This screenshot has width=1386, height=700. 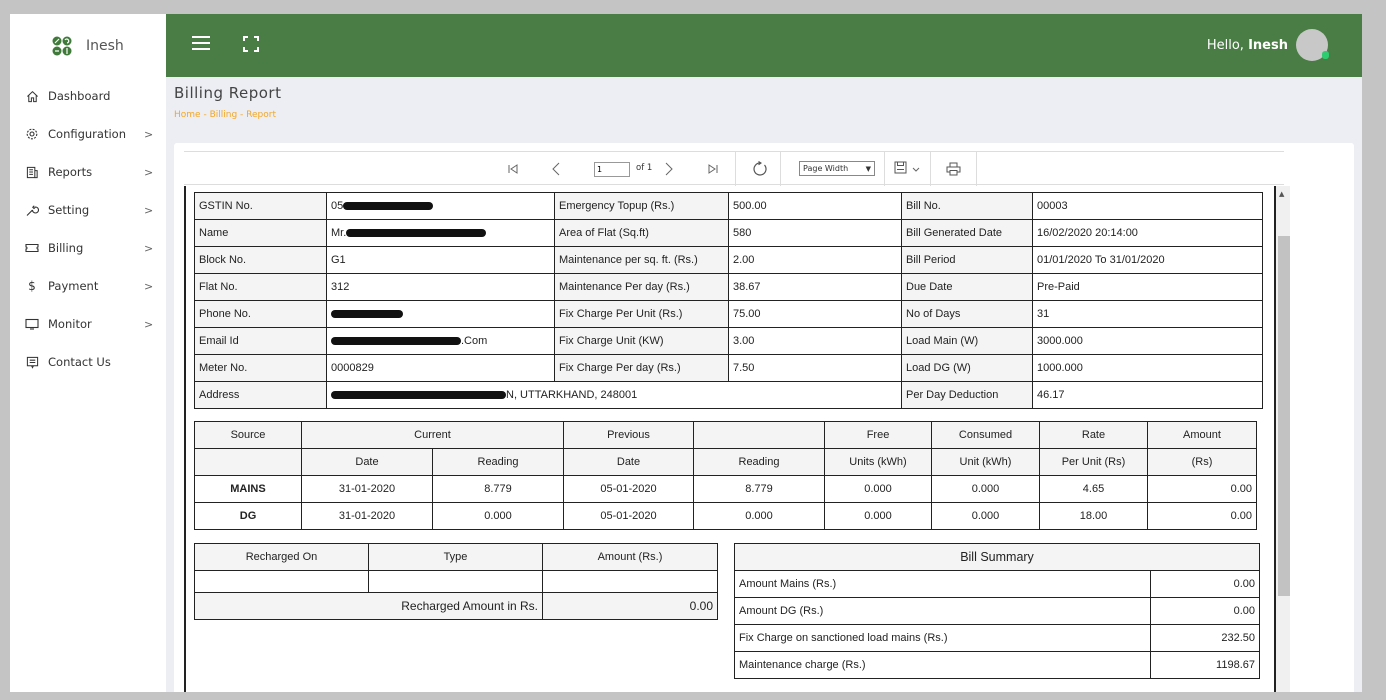 What do you see at coordinates (612, 169) in the screenshot?
I see `page-number-input` at bounding box center [612, 169].